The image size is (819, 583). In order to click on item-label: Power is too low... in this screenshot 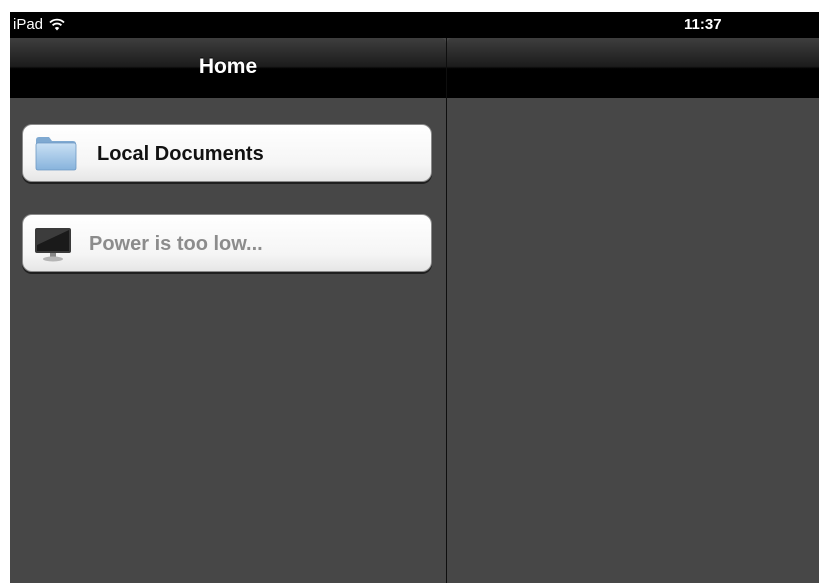, I will do `click(176, 244)`.